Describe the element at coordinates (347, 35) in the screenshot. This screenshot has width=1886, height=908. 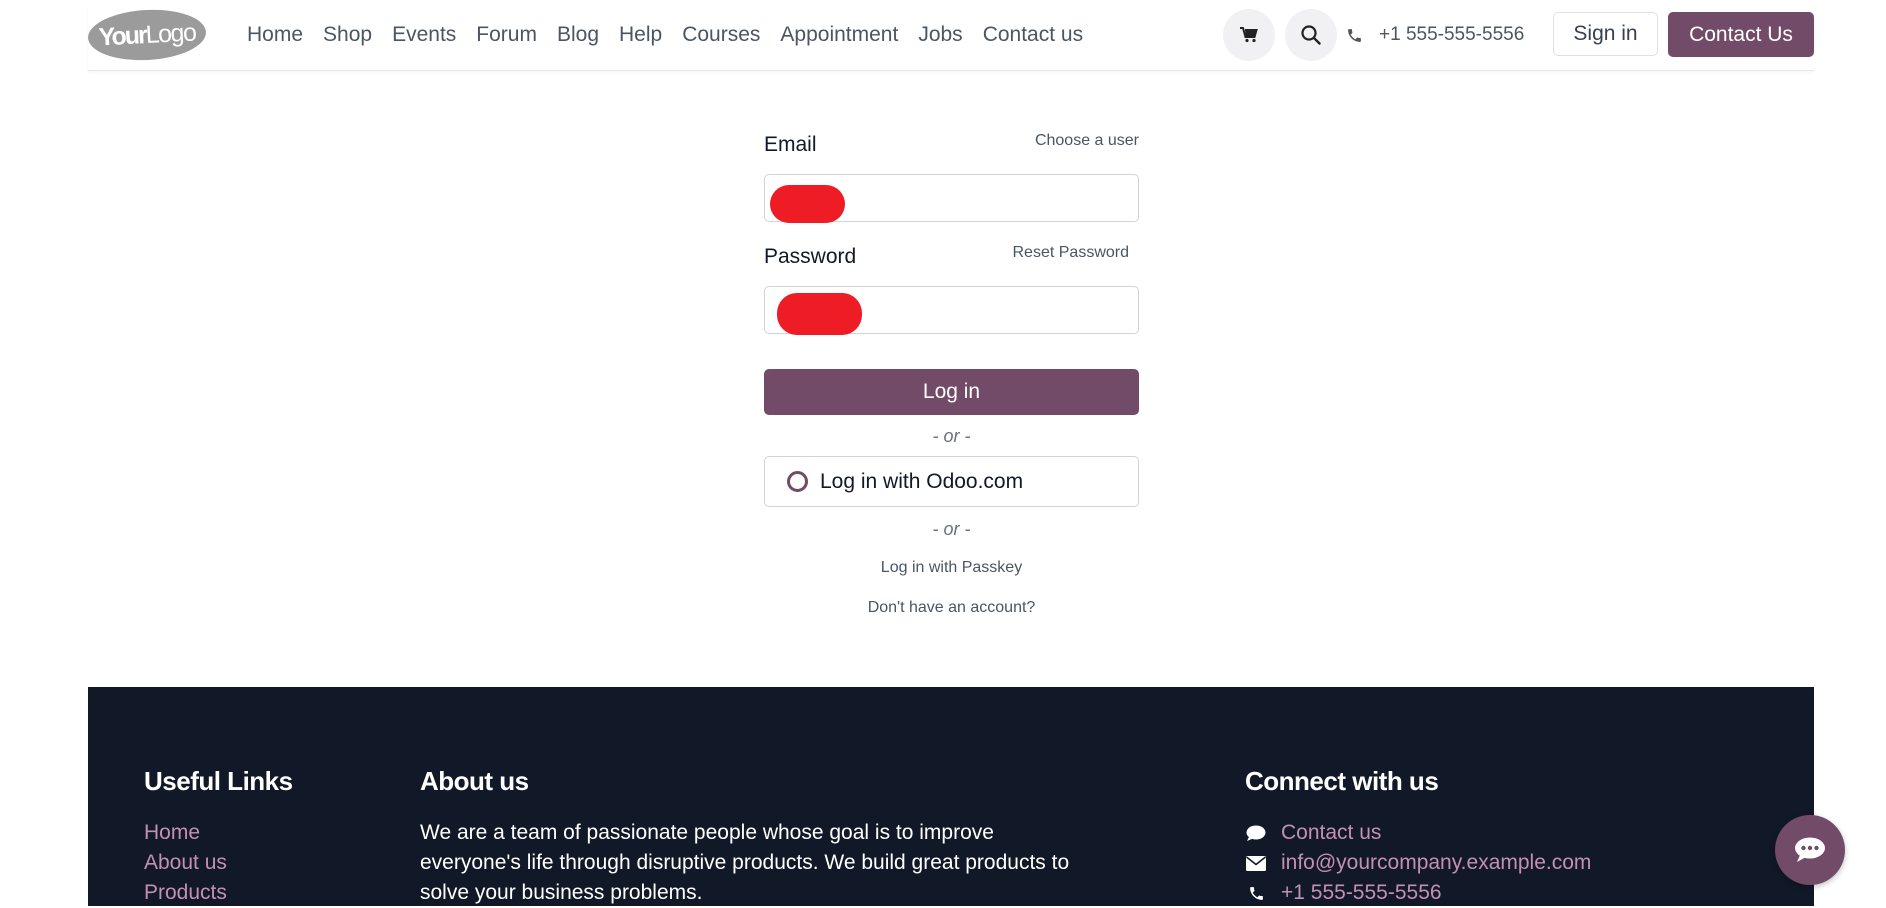
I see `nav-shop: Shop` at that location.